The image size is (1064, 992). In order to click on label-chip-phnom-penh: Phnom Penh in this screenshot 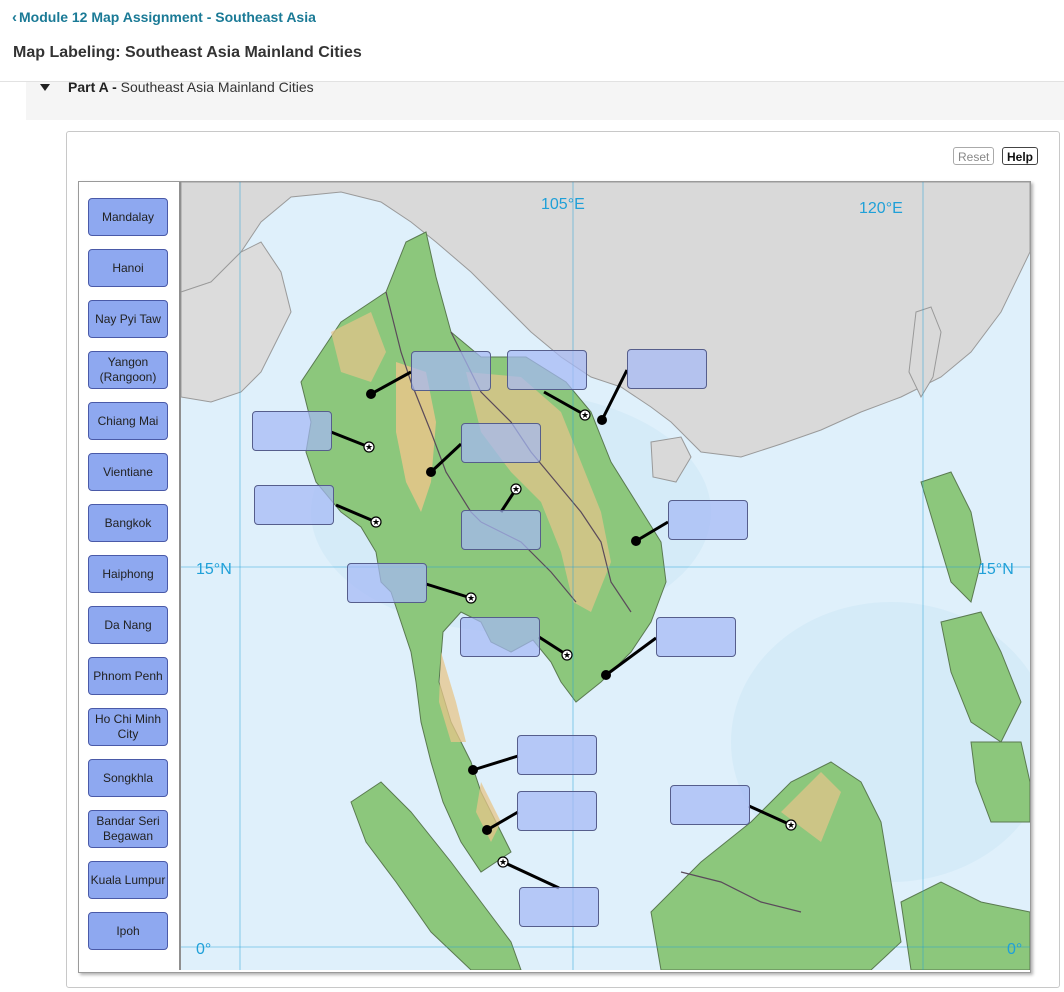, I will do `click(128, 676)`.